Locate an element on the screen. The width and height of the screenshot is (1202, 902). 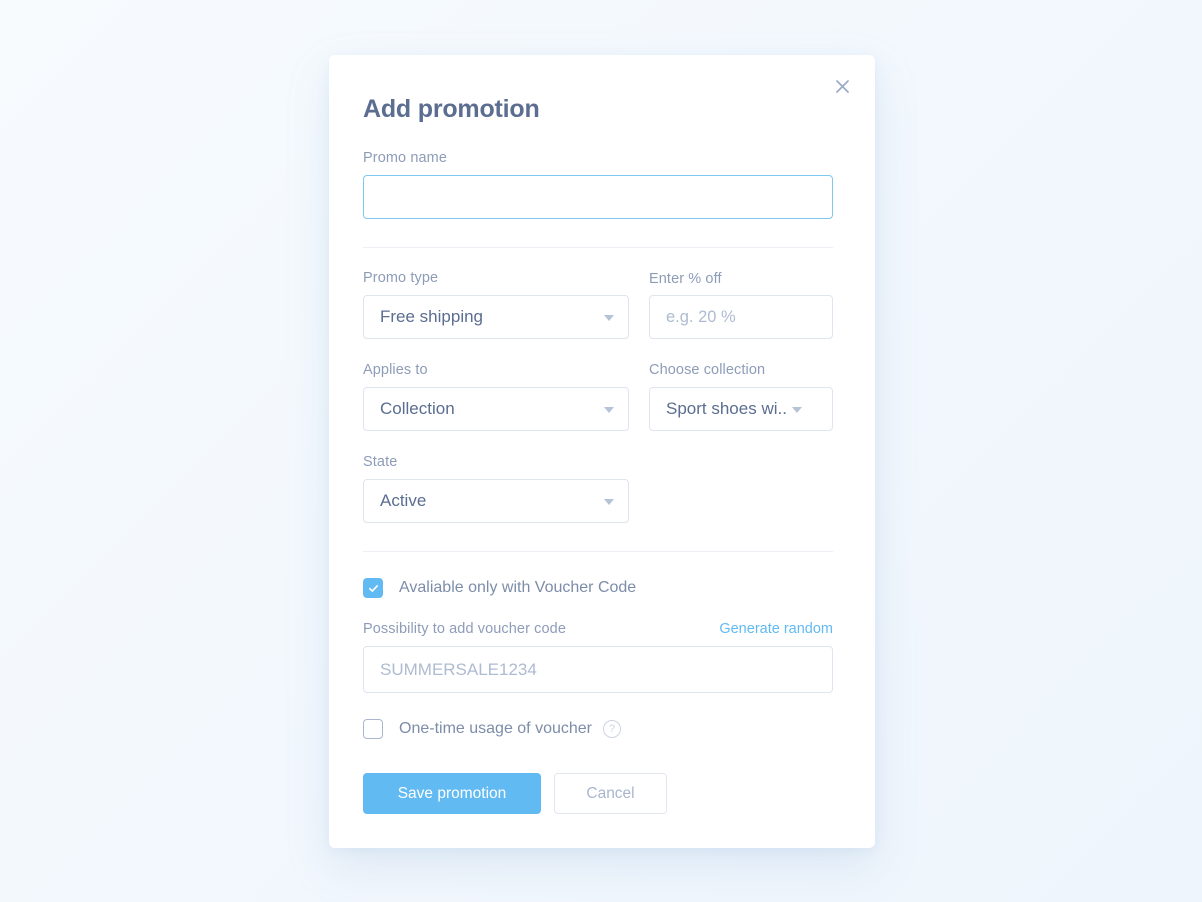
promo-type-select: Free shipping is located at coordinates (496, 317).